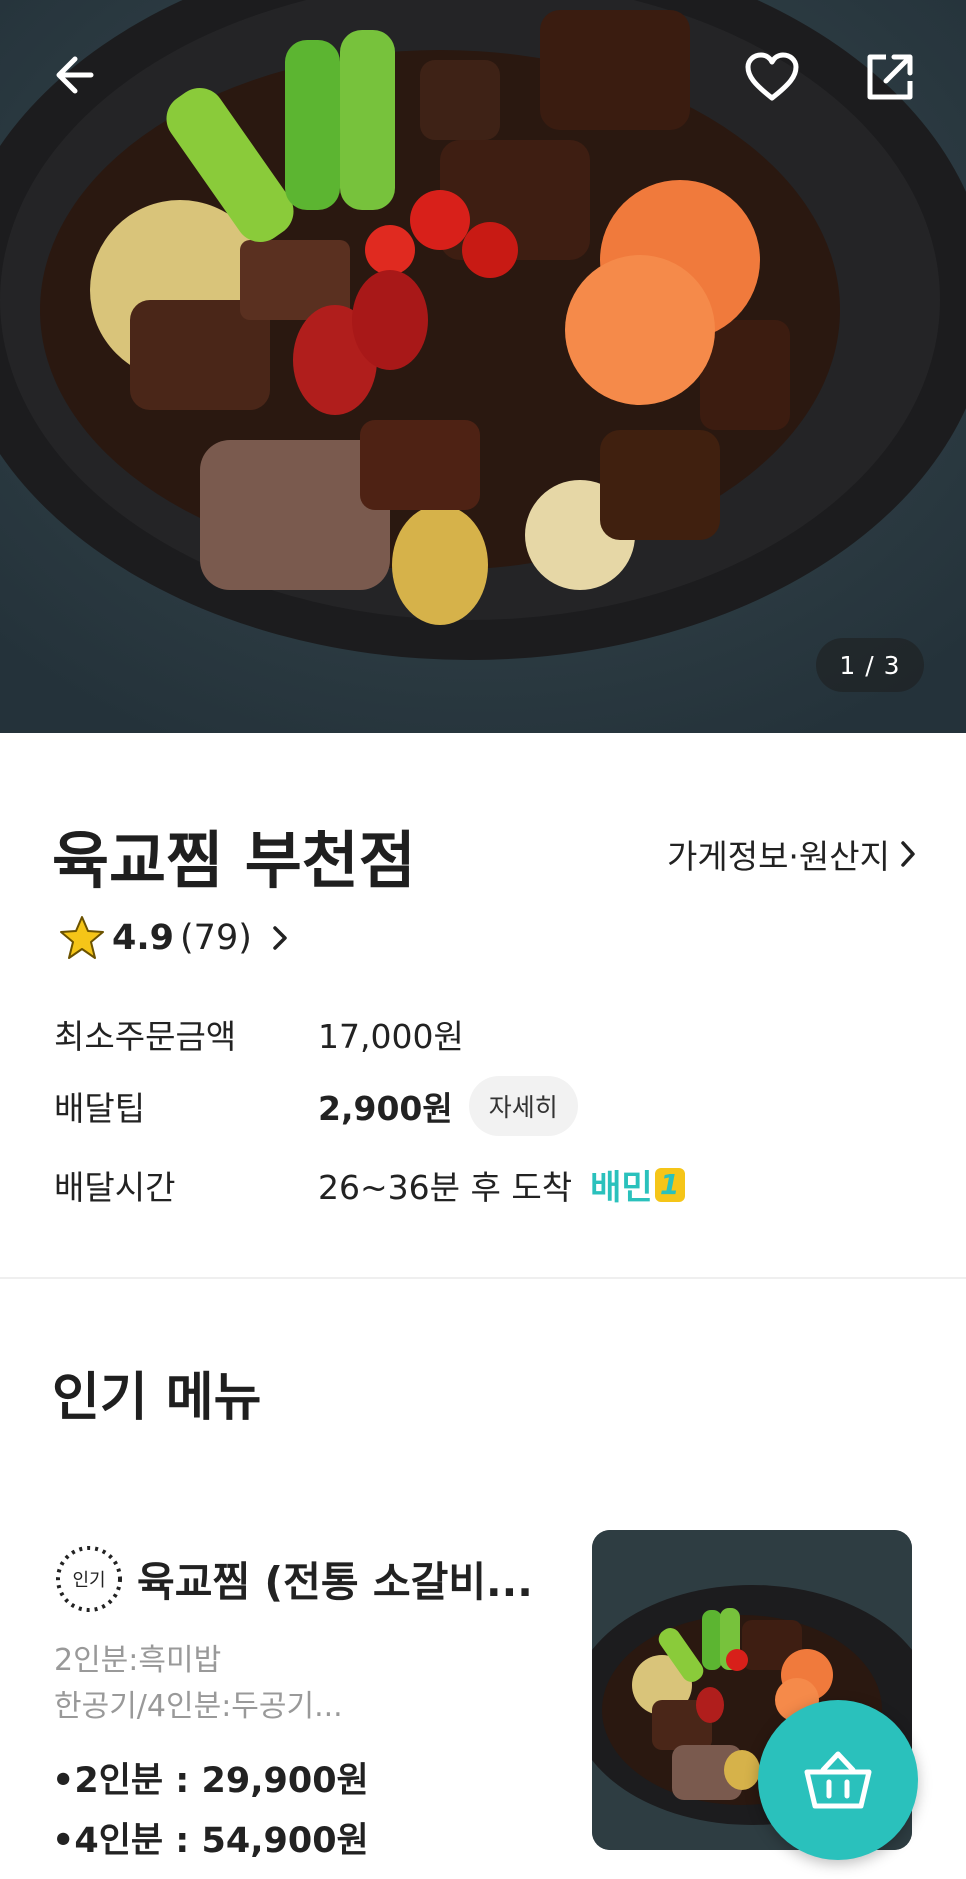 The width and height of the screenshot is (966, 1879). Describe the element at coordinates (234, 860) in the screenshot. I see `store-name: 육교찜 부천점` at that location.